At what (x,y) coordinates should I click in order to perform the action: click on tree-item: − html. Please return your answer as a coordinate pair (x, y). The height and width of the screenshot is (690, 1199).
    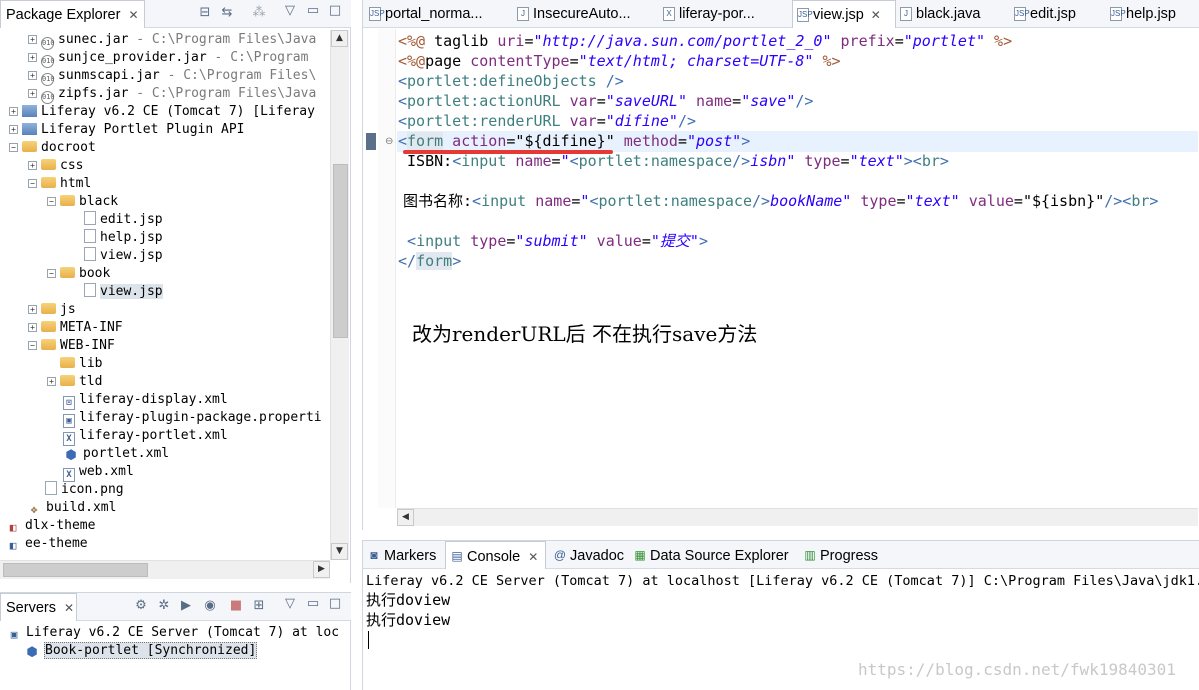
    Looking at the image, I should click on (59, 184).